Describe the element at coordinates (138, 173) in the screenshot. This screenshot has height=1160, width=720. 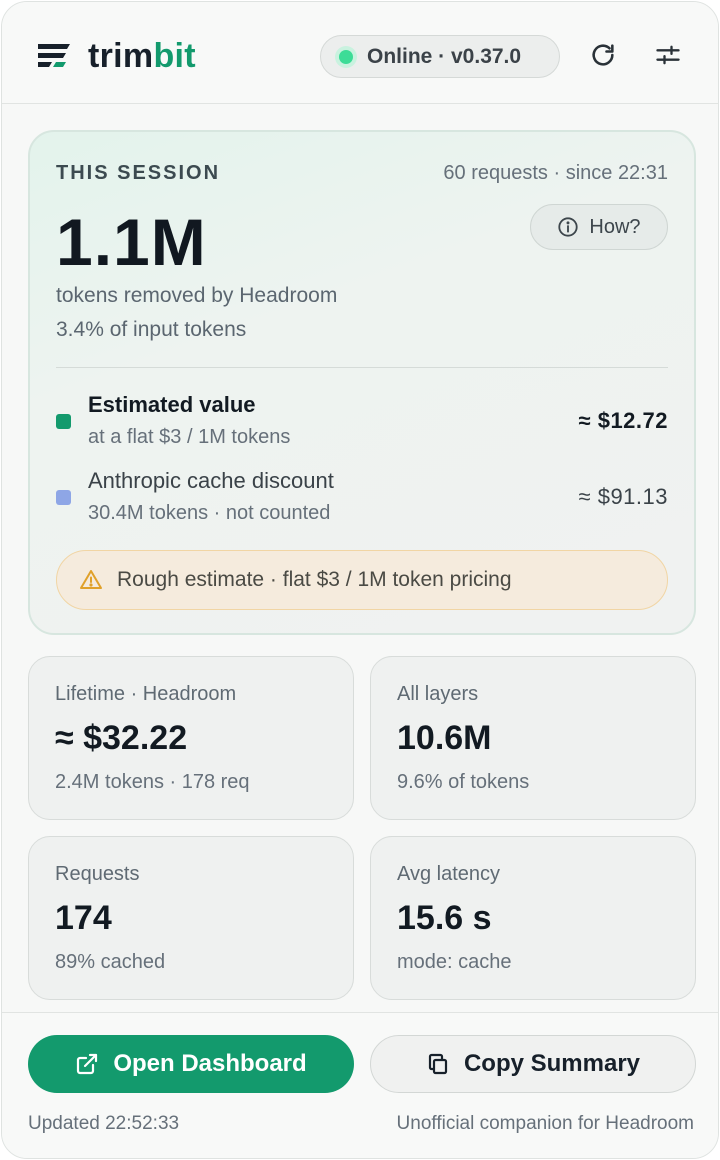
I see `session-label: THIS SESSION` at that location.